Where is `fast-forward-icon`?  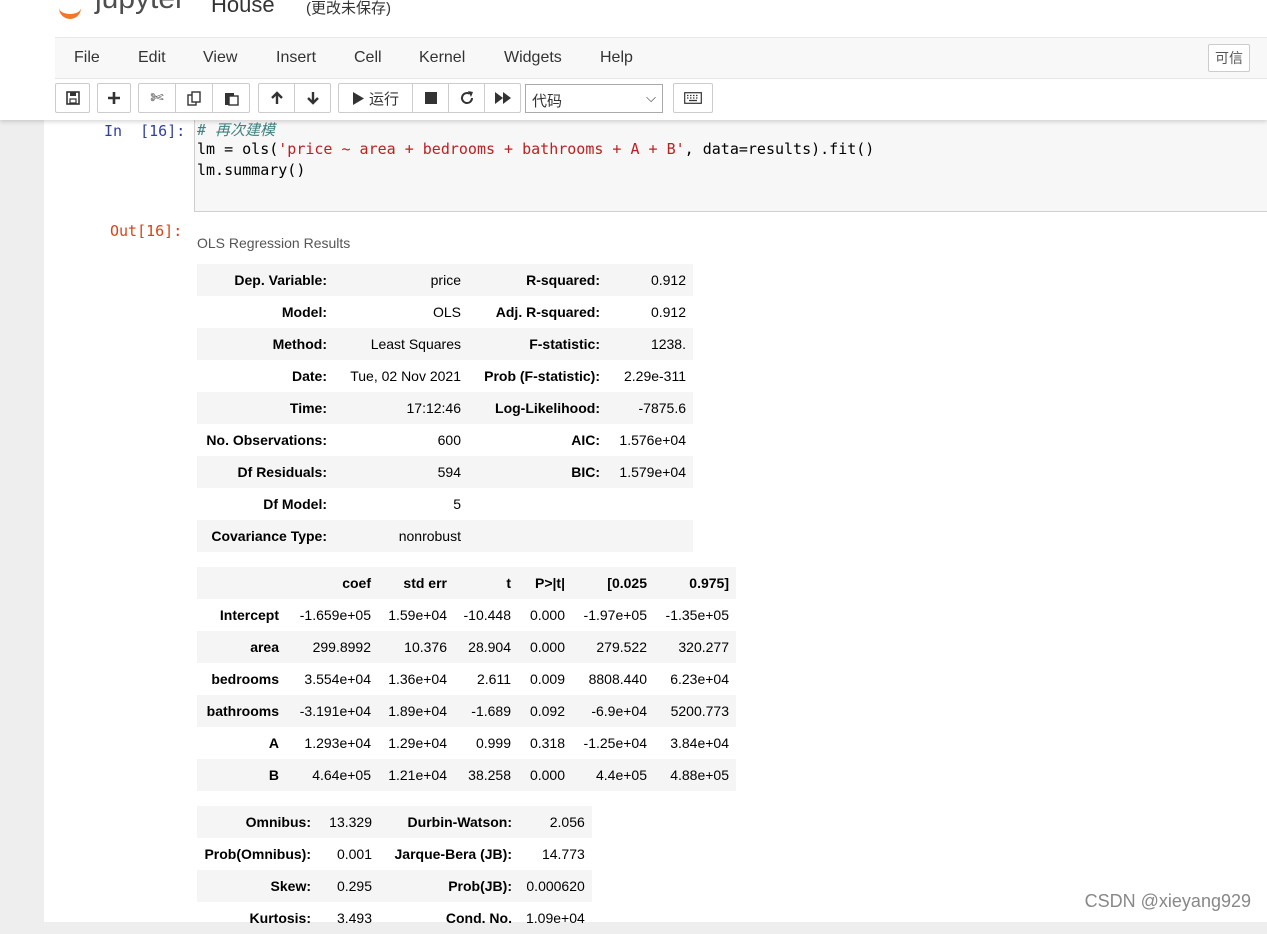 fast-forward-icon is located at coordinates (502, 98).